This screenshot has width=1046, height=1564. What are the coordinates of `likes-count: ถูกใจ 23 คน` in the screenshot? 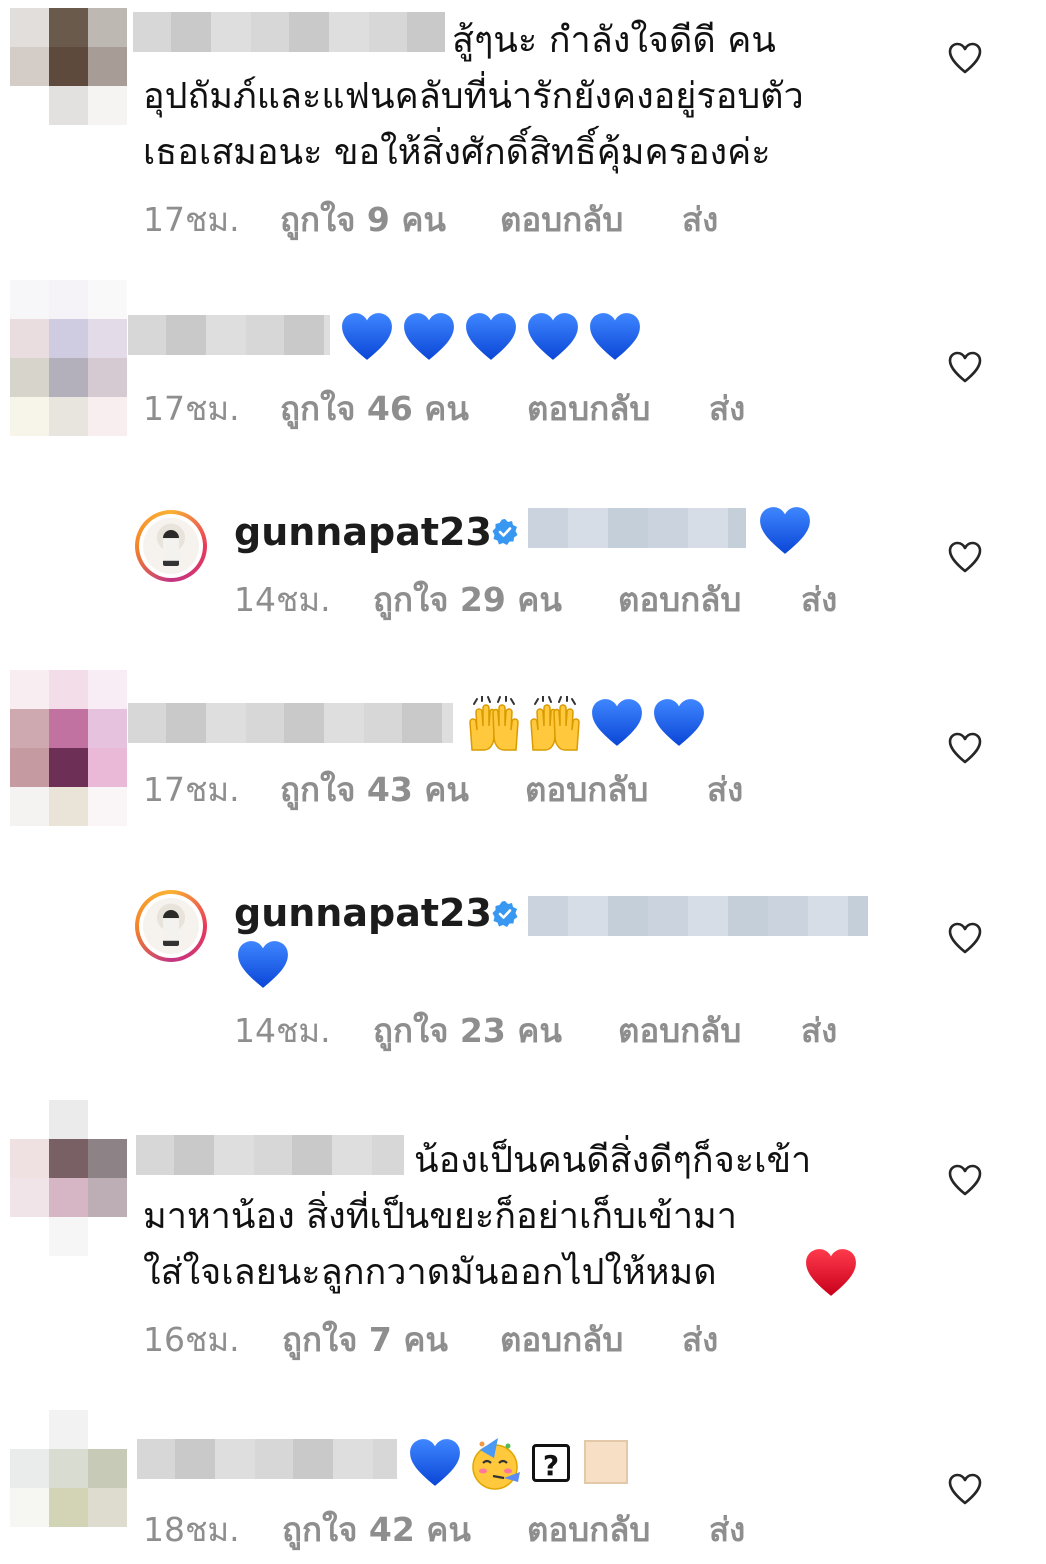 It's located at (467, 1031).